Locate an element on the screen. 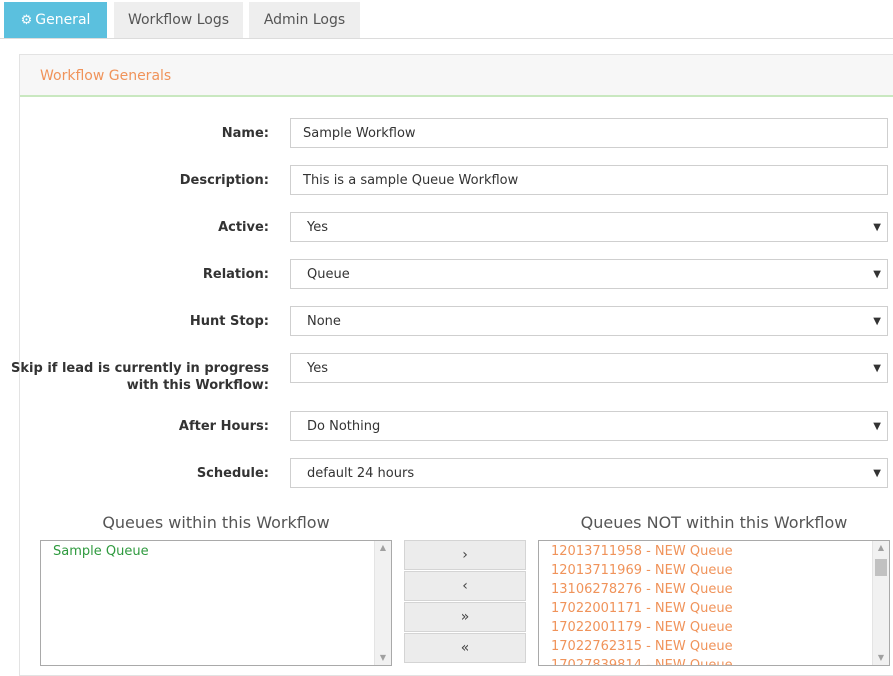 The height and width of the screenshot is (676, 893). skip-label-line2: with this Workflow: is located at coordinates (197, 385).